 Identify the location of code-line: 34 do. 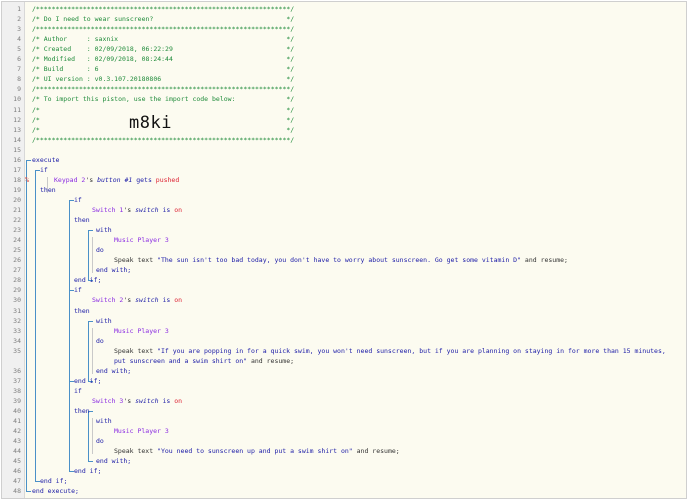
(344, 341).